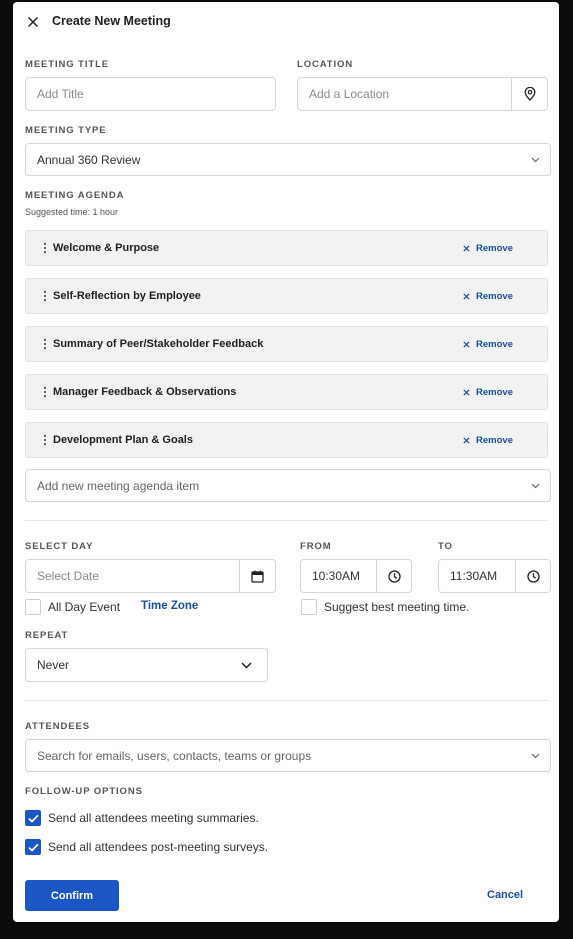 The height and width of the screenshot is (939, 573). I want to click on meeting-type-label: MEETING TYPE, so click(66, 130).